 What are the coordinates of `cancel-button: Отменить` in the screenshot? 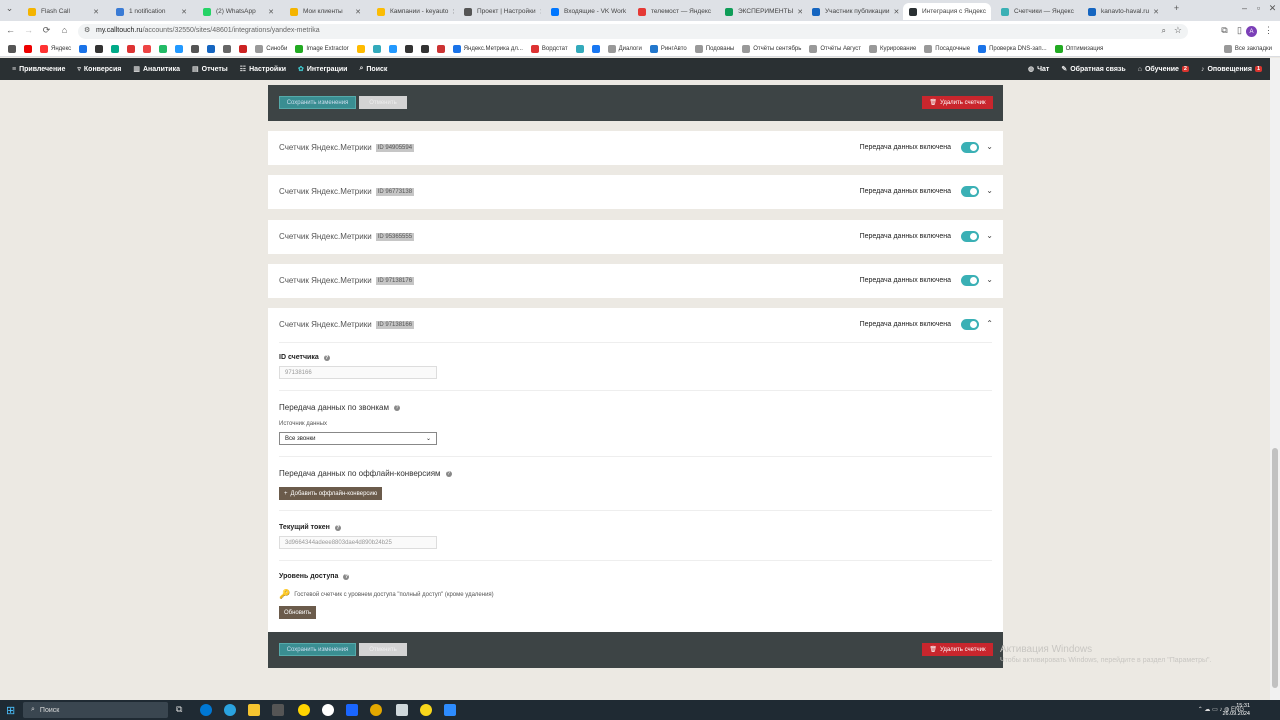 It's located at (383, 649).